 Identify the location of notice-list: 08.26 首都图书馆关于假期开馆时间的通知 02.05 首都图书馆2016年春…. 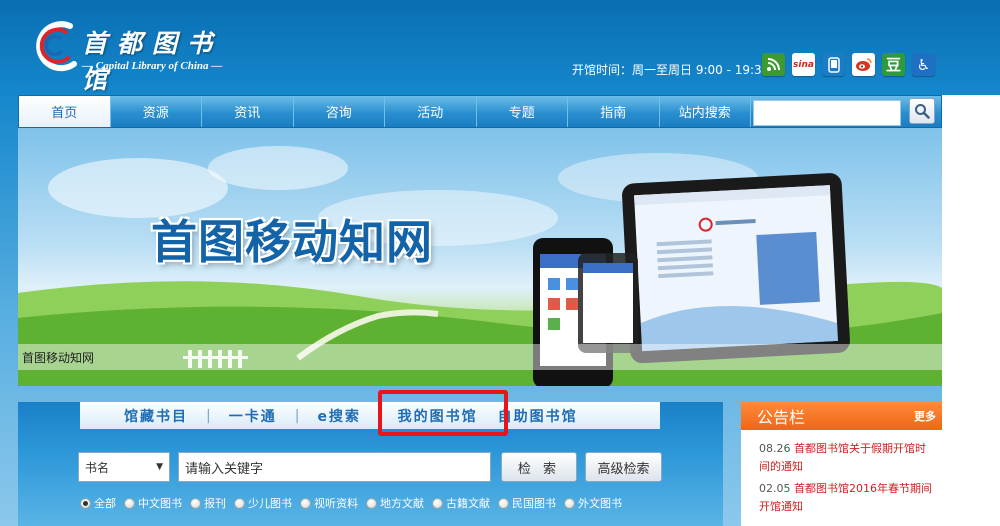
(841, 473).